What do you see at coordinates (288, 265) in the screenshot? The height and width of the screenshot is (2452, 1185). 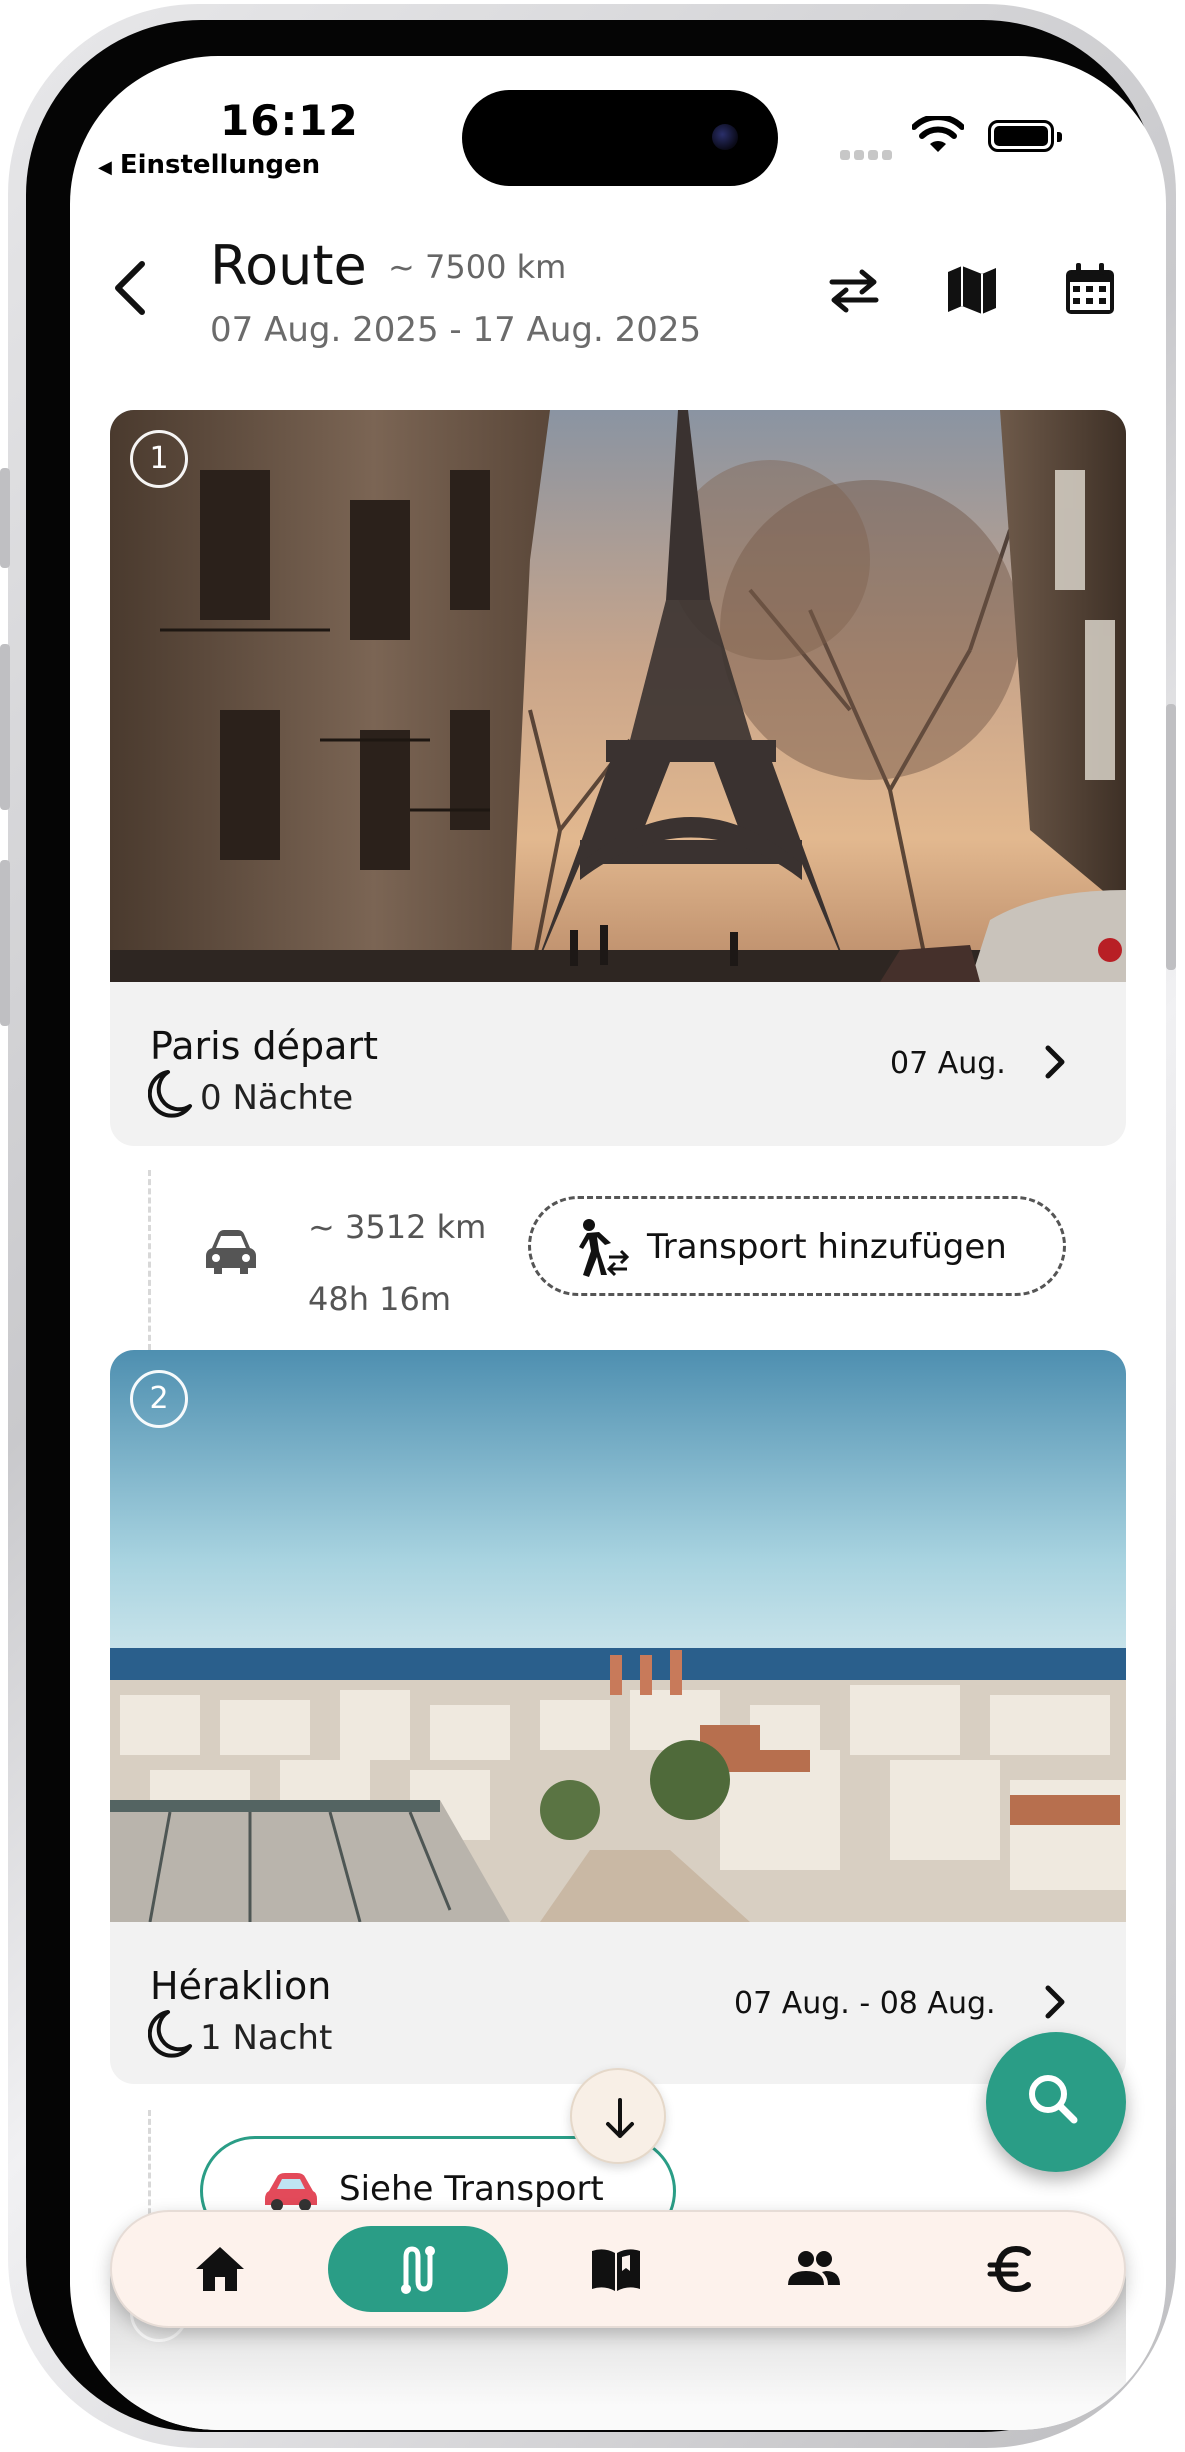 I see `page-title: Route` at bounding box center [288, 265].